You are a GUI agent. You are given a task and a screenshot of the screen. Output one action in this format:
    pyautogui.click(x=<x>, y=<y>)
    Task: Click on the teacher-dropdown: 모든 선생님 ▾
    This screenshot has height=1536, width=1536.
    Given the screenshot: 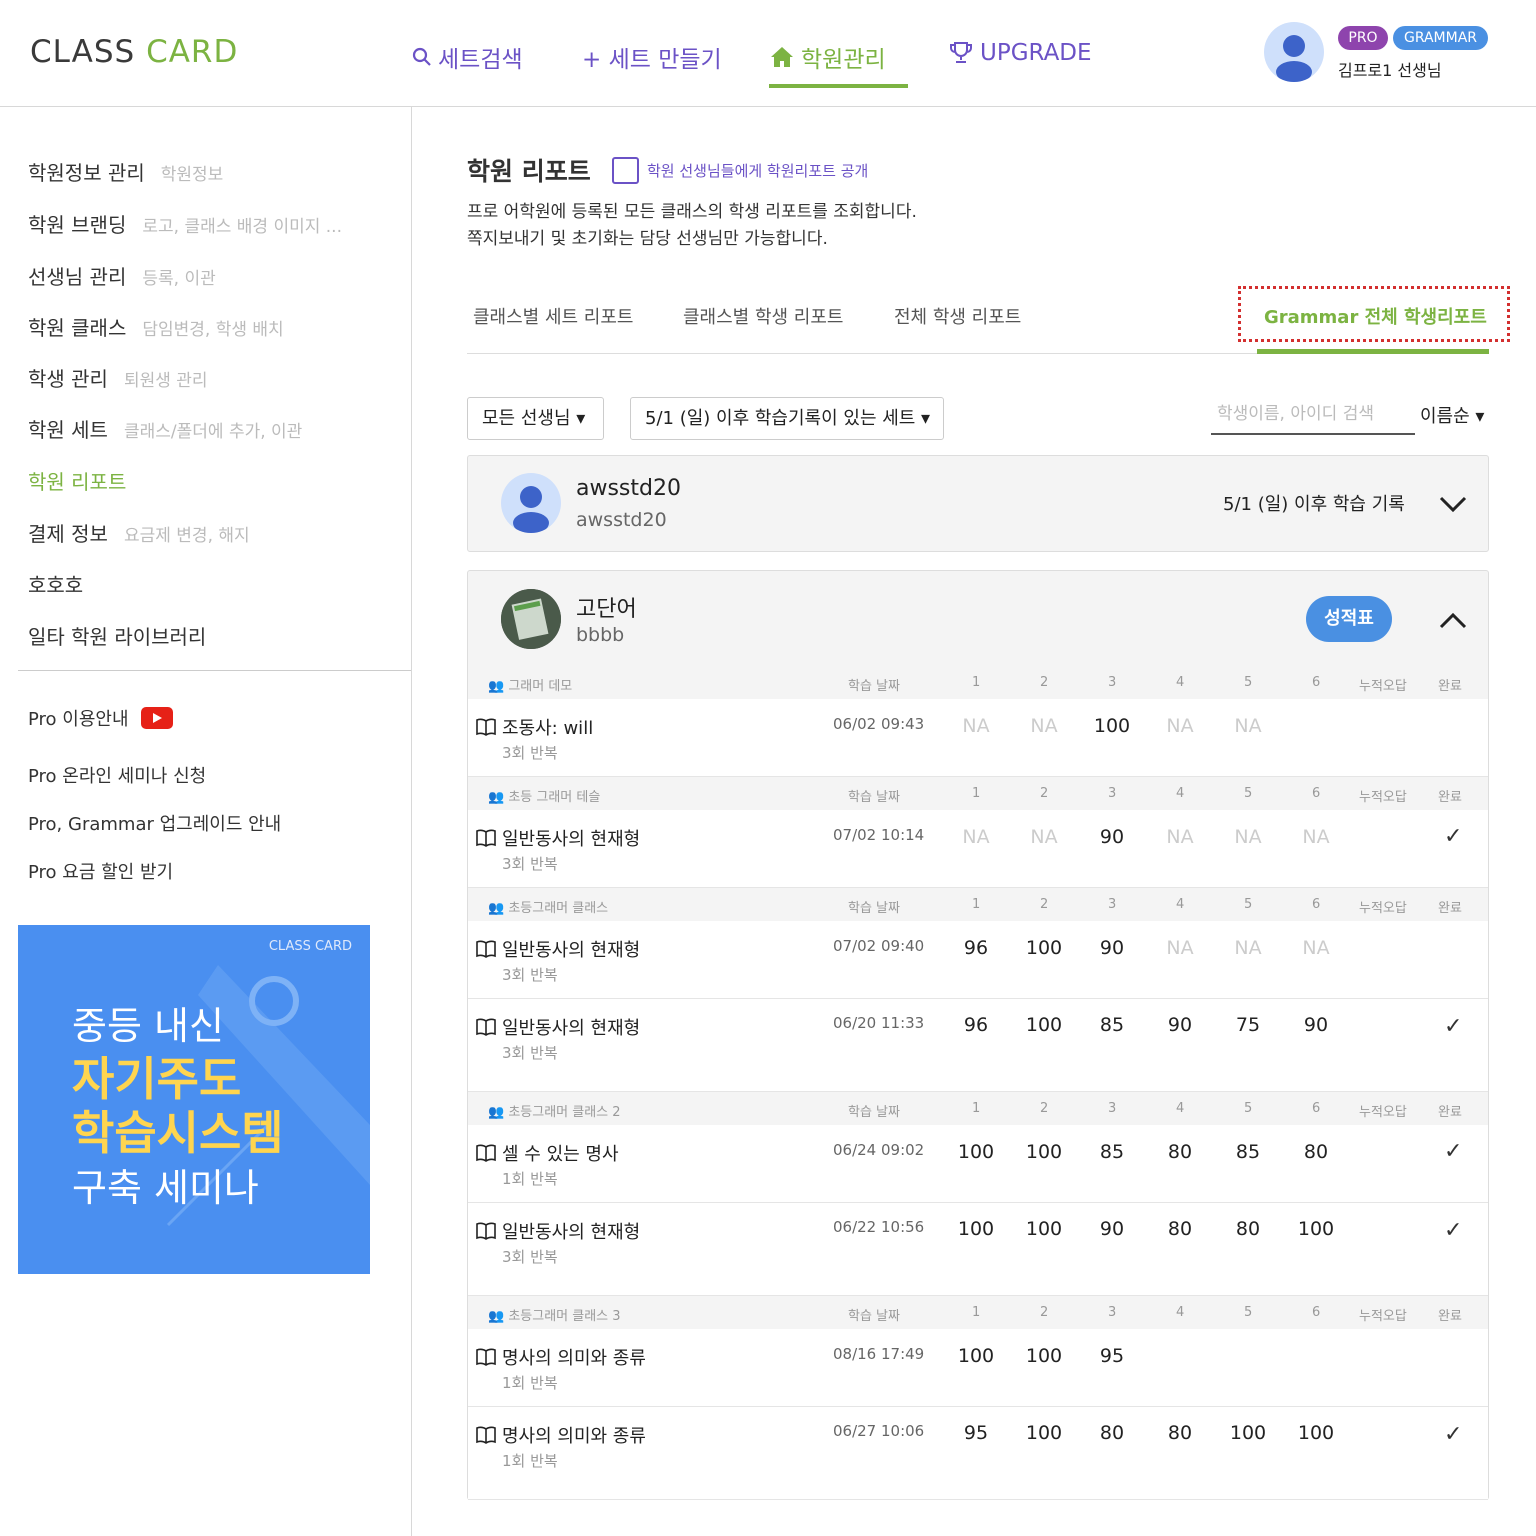 What is the action you would take?
    pyautogui.click(x=535, y=418)
    